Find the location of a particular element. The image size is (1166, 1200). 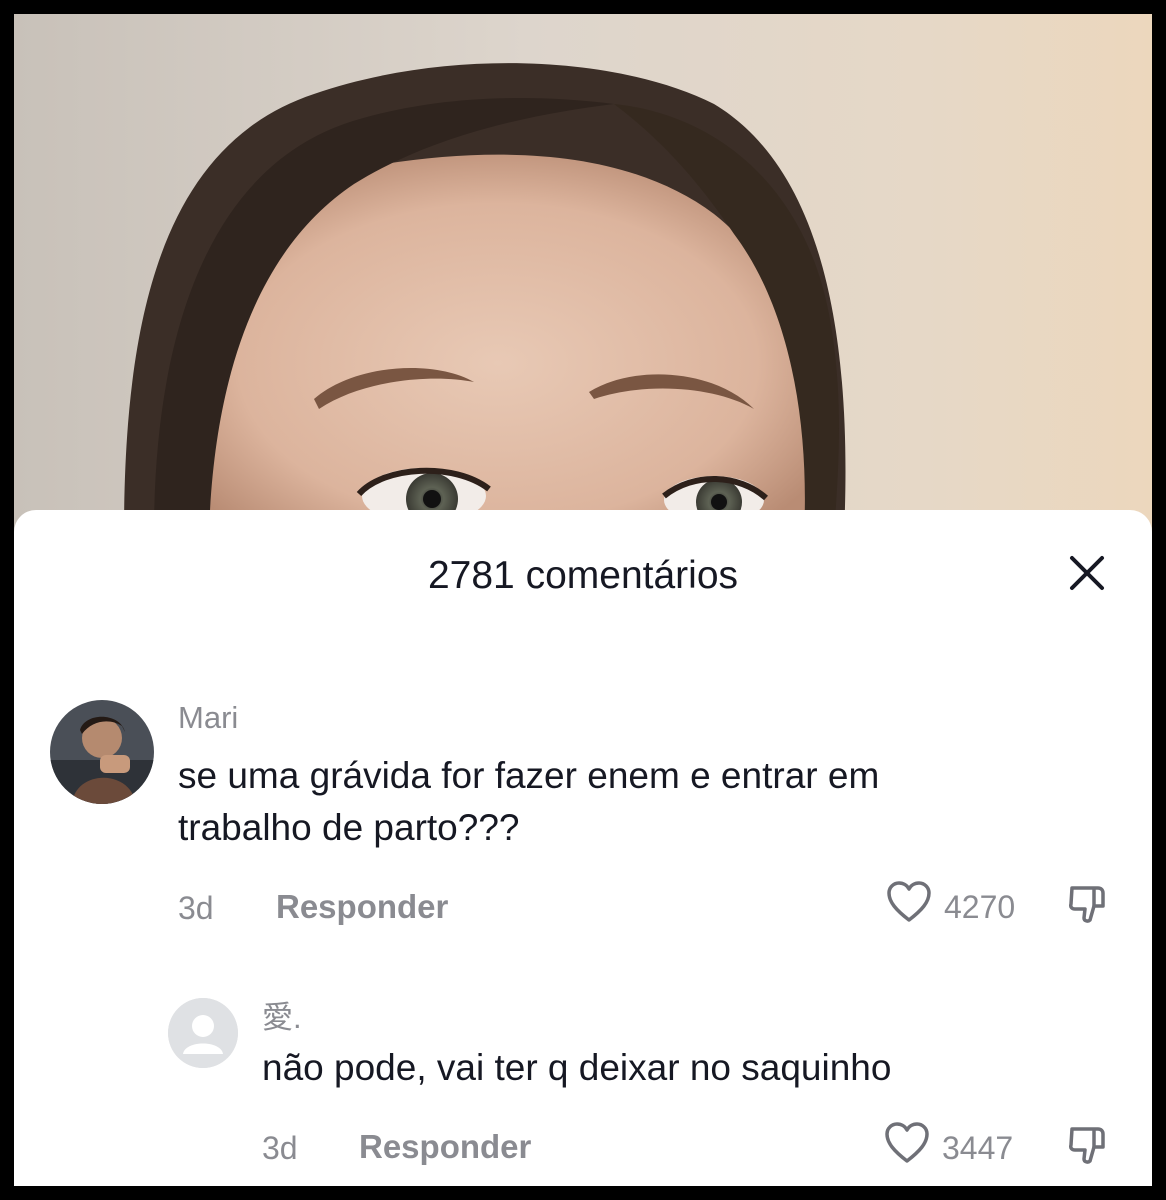

comment-username: 愛. is located at coordinates (282, 1014).